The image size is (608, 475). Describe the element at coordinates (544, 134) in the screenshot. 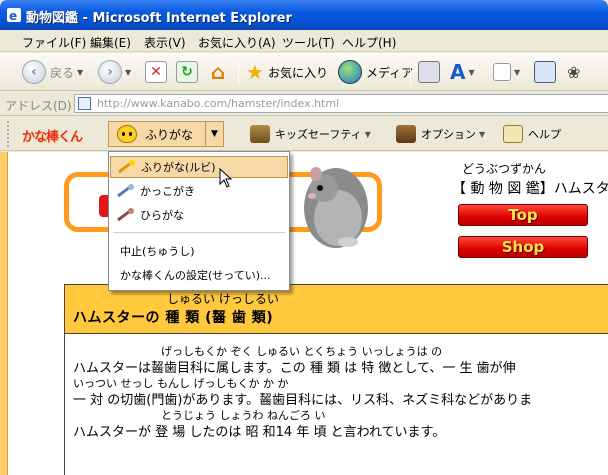

I see `kanabo-help-label: ヘルプ` at that location.